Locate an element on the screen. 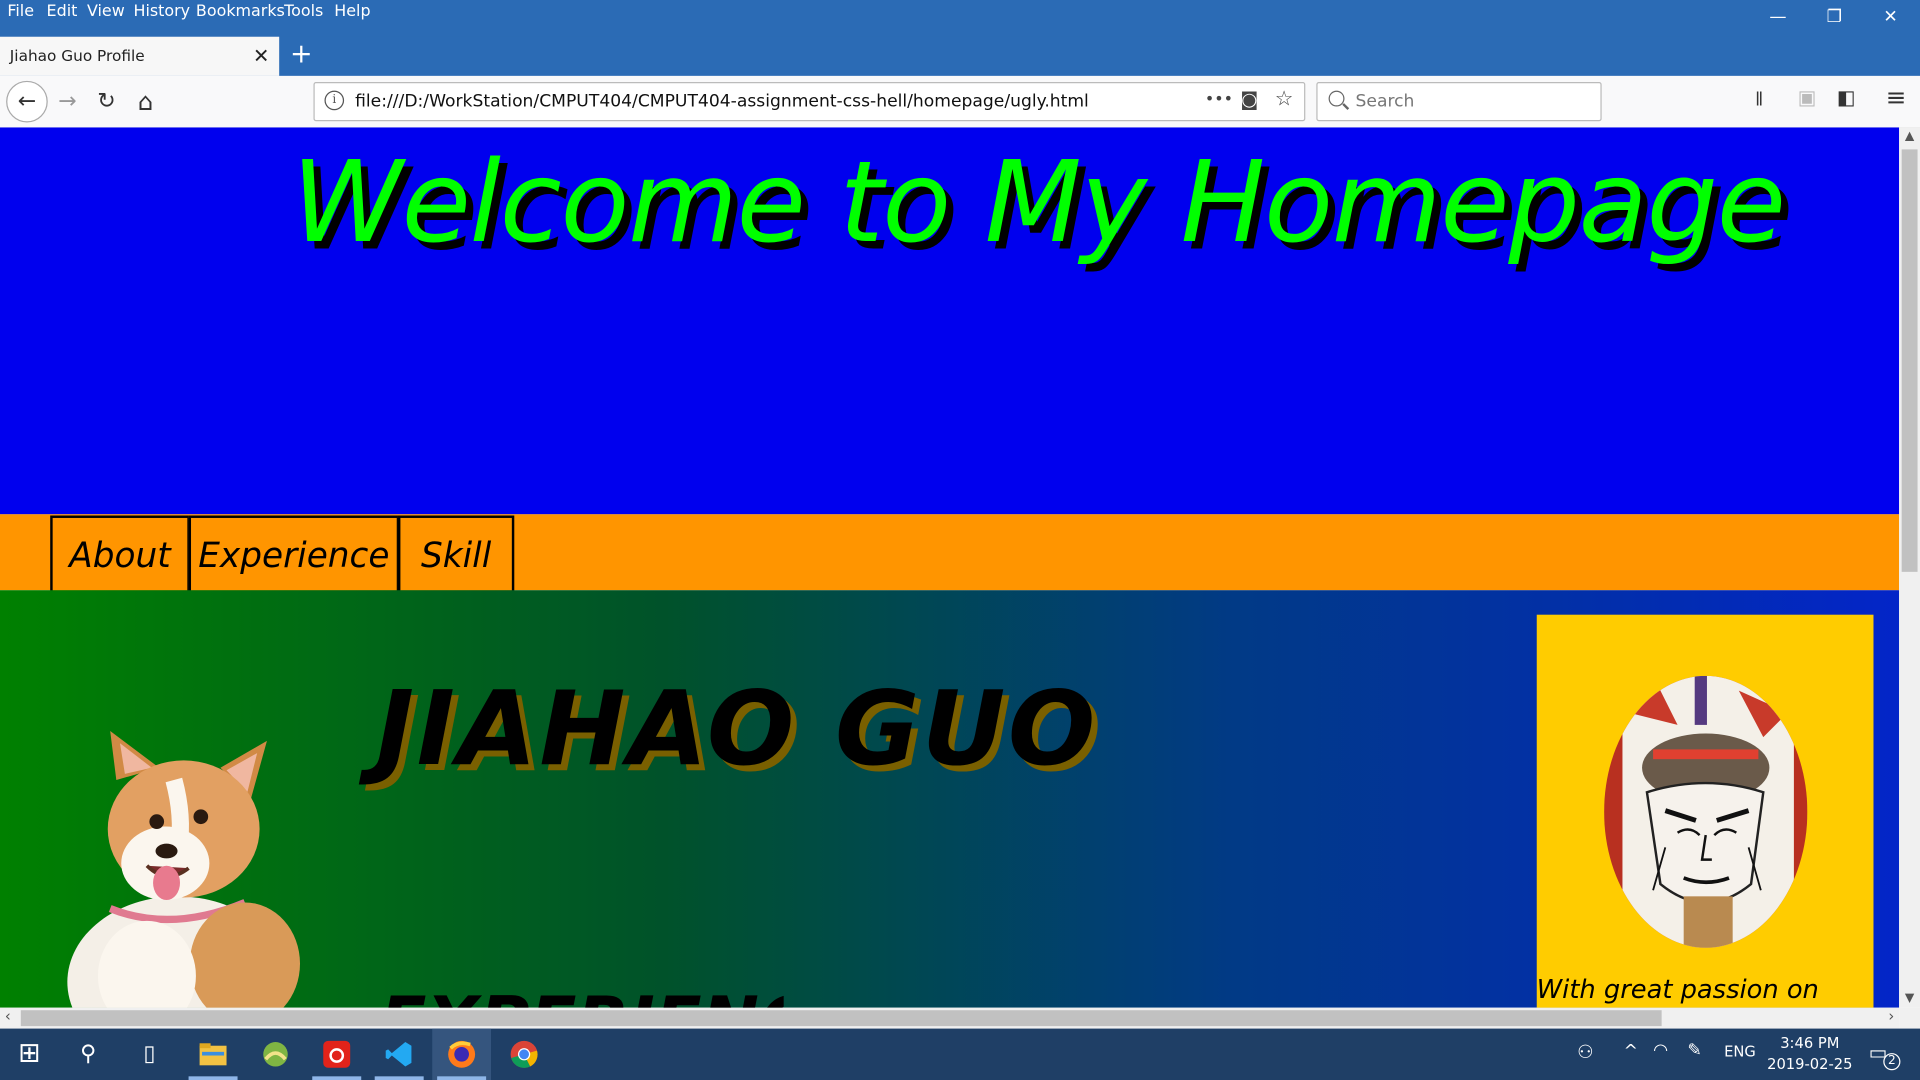 The height and width of the screenshot is (1080, 1920). firefox-icon is located at coordinates (462, 1054).